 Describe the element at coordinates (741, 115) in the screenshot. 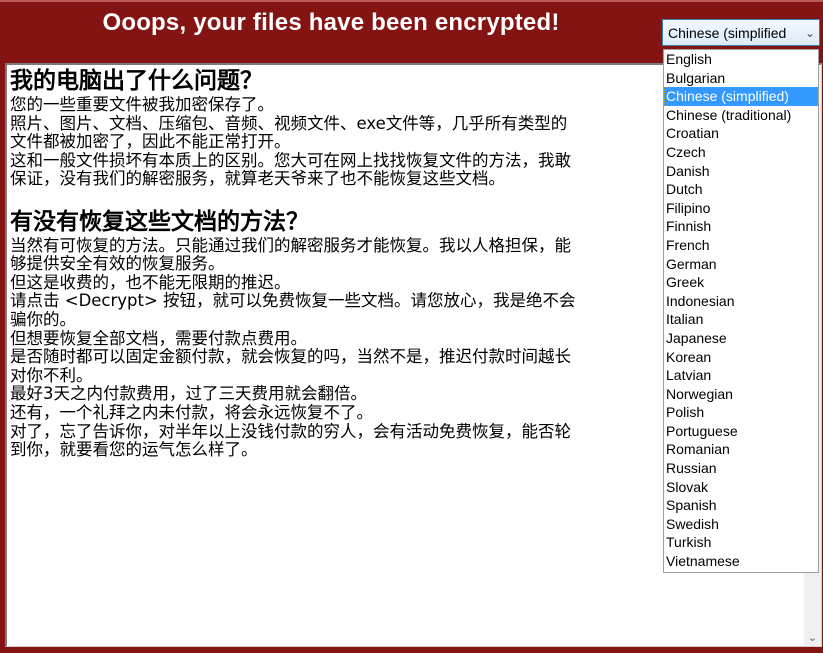

I see `language-option: Chinese (traditional)` at that location.